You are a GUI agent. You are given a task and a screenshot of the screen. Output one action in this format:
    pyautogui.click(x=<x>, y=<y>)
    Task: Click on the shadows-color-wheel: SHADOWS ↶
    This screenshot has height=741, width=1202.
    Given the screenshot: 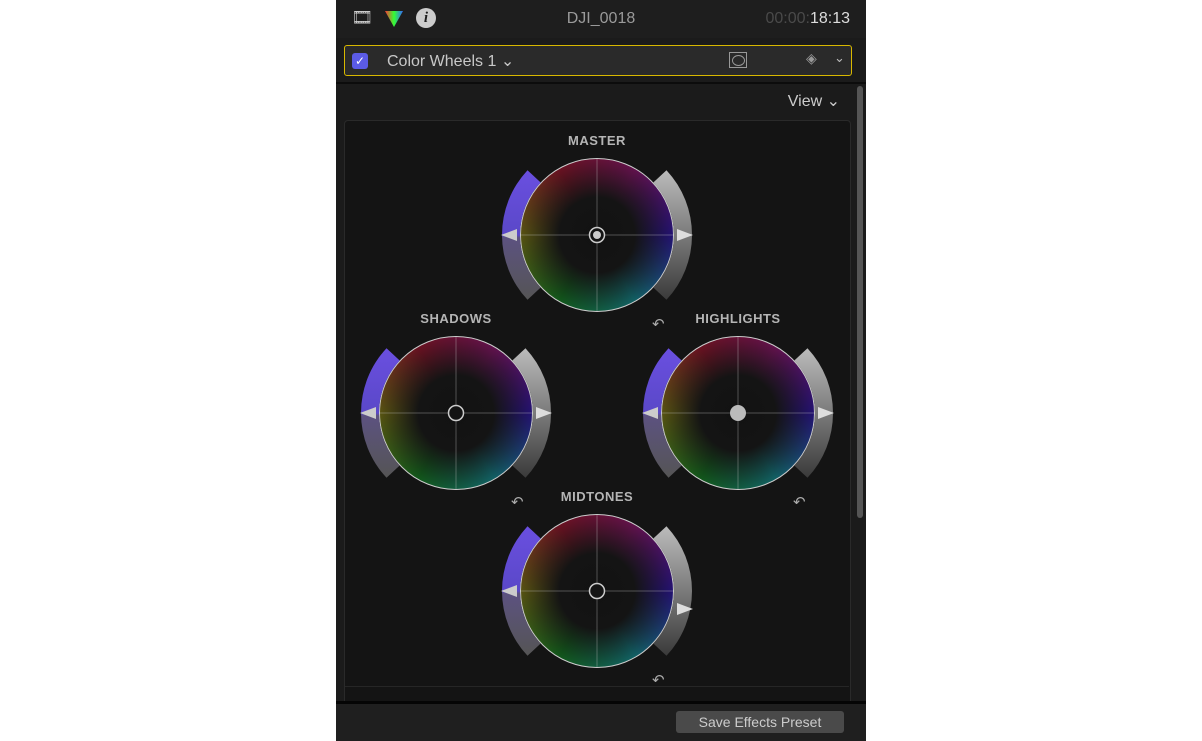 What is the action you would take?
    pyautogui.click(x=456, y=412)
    